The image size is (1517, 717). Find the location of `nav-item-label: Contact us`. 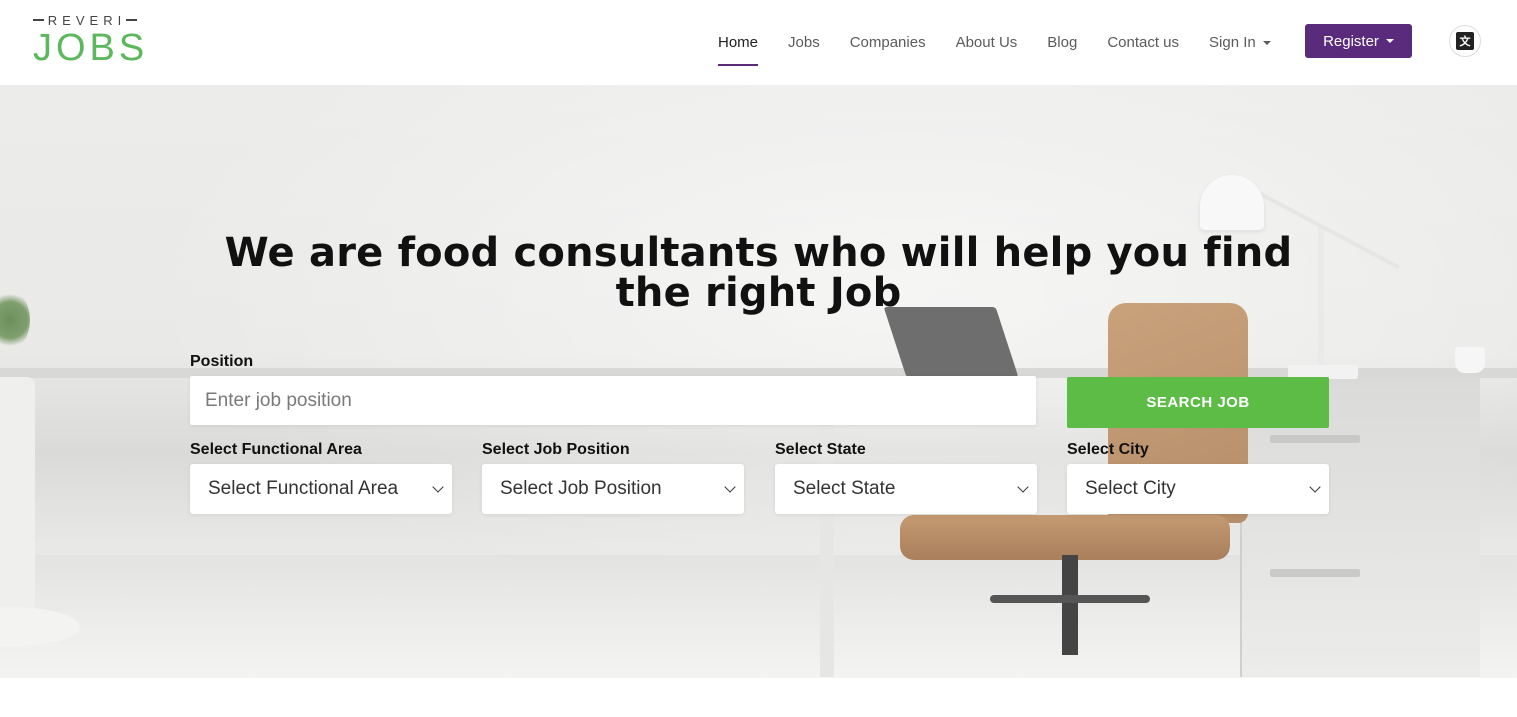

nav-item-label: Contact us is located at coordinates (1143, 42).